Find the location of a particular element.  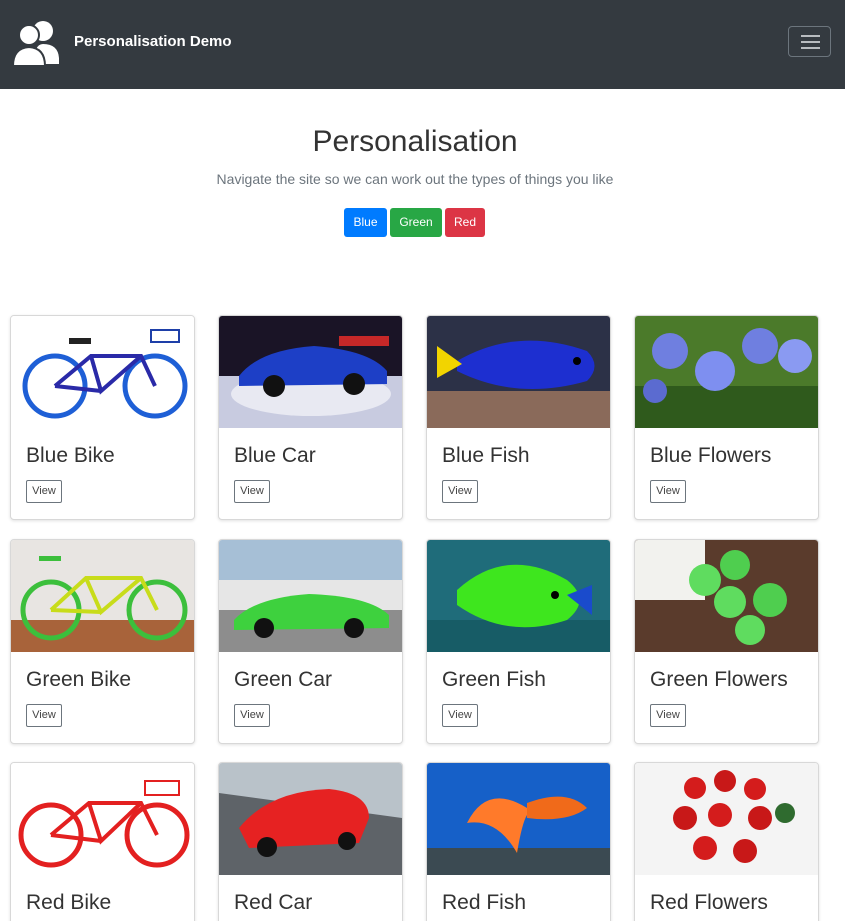

product-card: Green Flowers View is located at coordinates (726, 641).